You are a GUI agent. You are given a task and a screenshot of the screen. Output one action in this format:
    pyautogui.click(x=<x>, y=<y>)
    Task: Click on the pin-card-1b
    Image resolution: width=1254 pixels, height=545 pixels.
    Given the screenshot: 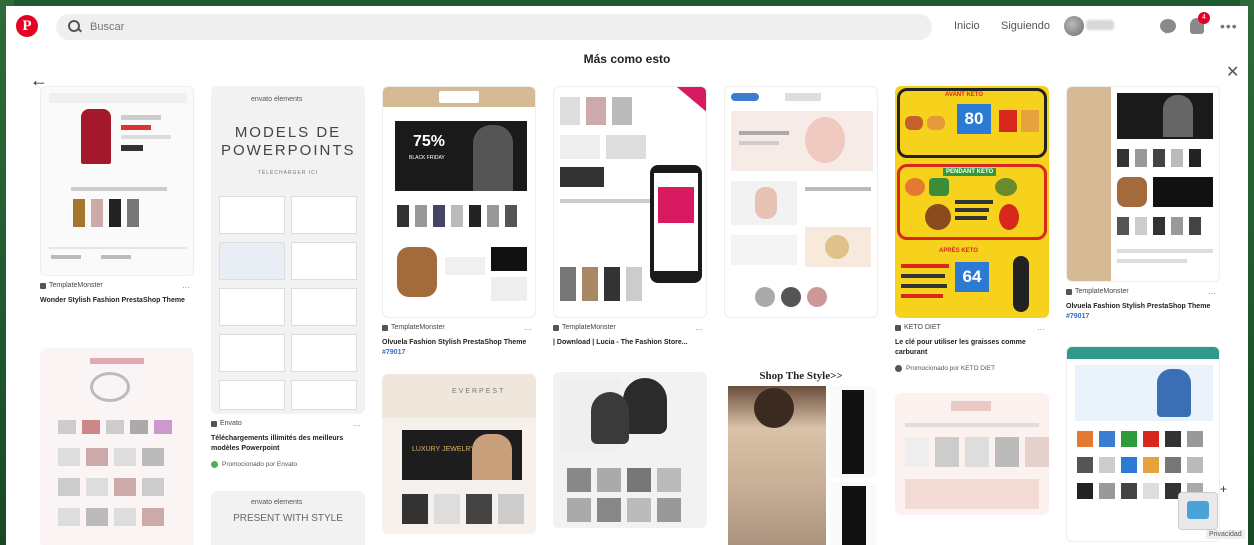 What is the action you would take?
    pyautogui.click(x=117, y=446)
    